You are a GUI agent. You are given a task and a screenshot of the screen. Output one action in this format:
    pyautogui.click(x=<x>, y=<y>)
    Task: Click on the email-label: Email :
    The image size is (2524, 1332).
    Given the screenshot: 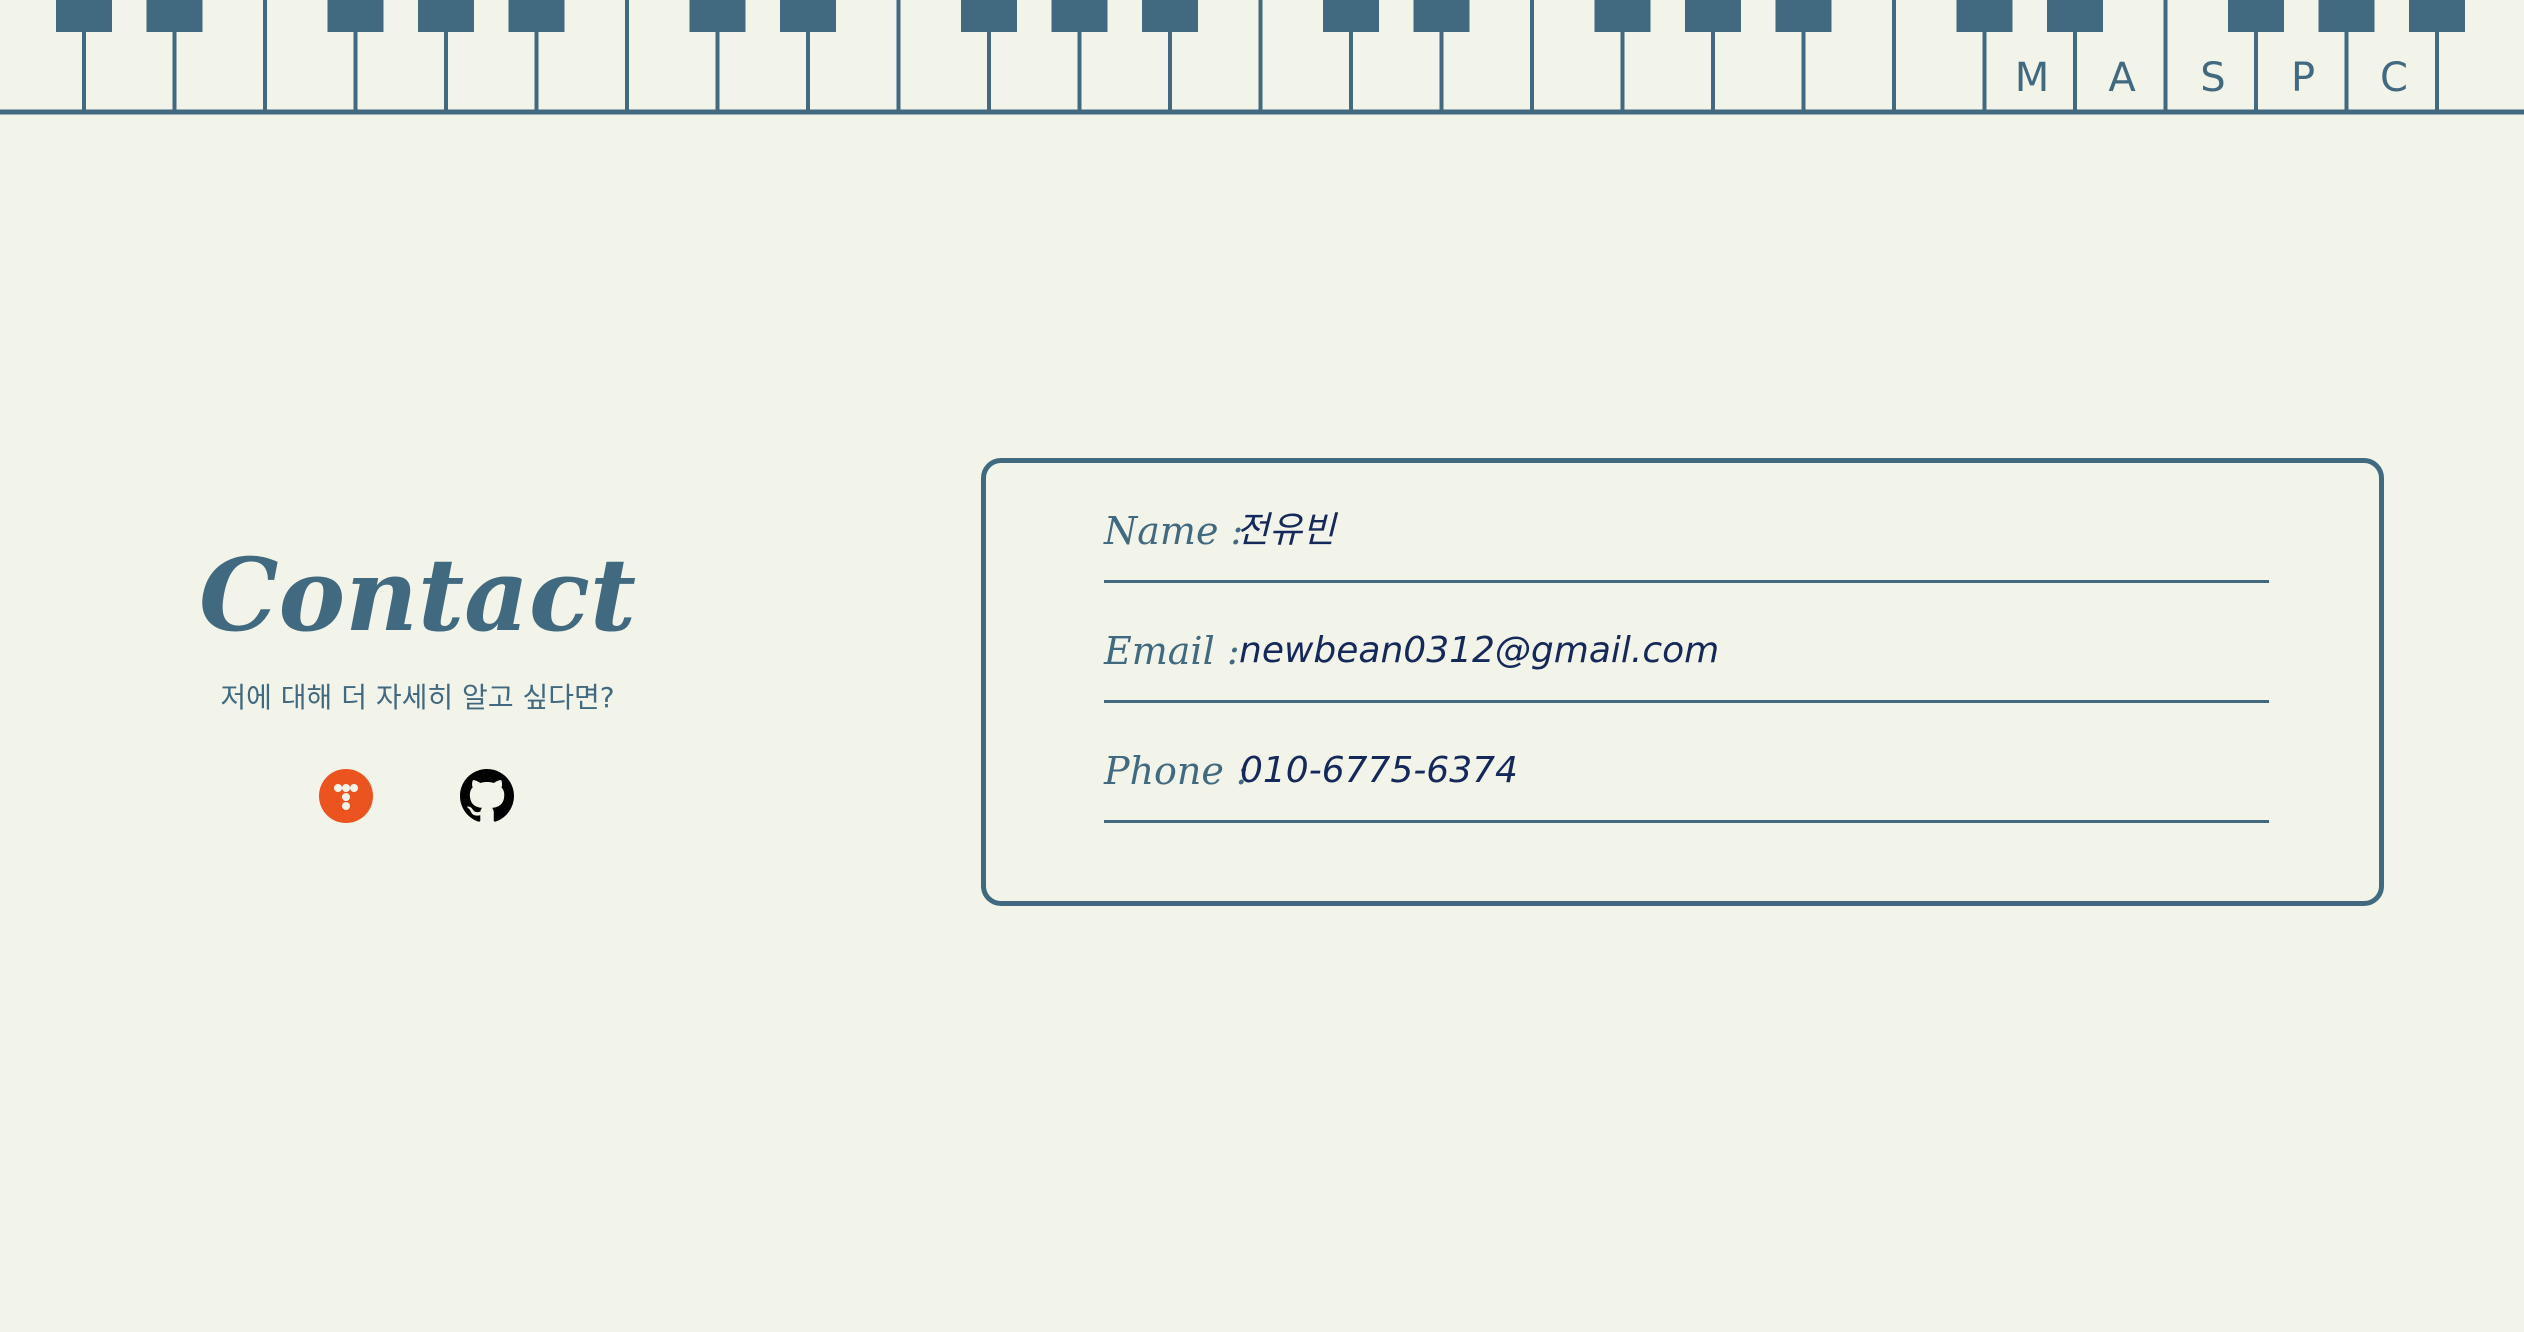 What is the action you would take?
    pyautogui.click(x=1172, y=651)
    